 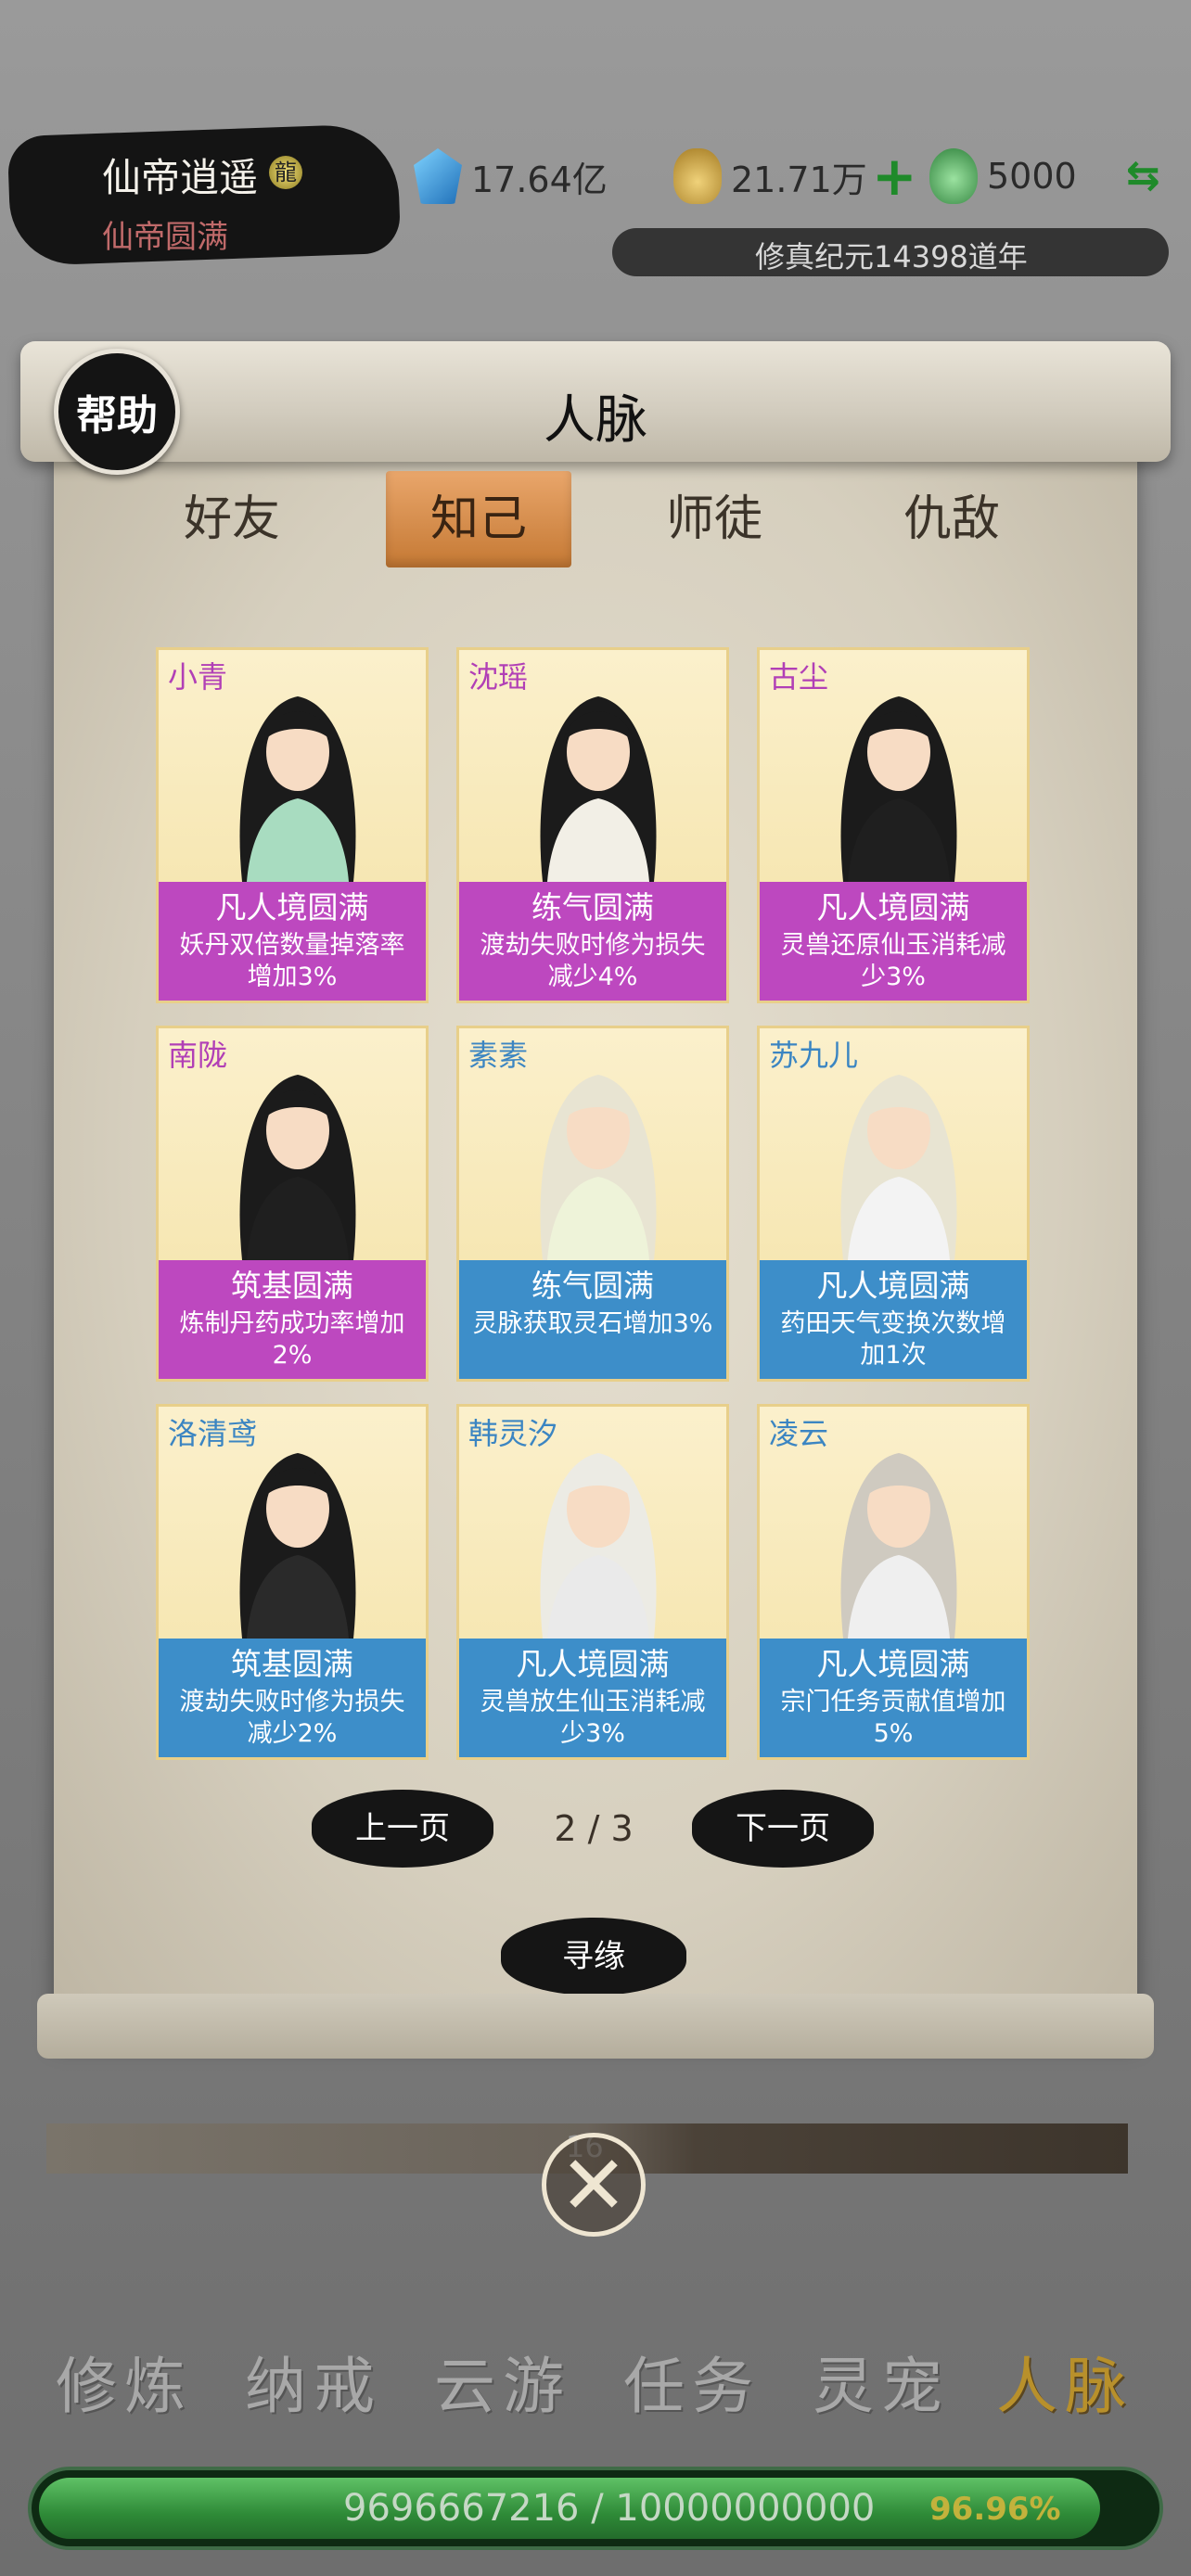 What do you see at coordinates (593, 1718) in the screenshot?
I see `character-bonus: 灵兽放生仙玉消耗减少3%` at bounding box center [593, 1718].